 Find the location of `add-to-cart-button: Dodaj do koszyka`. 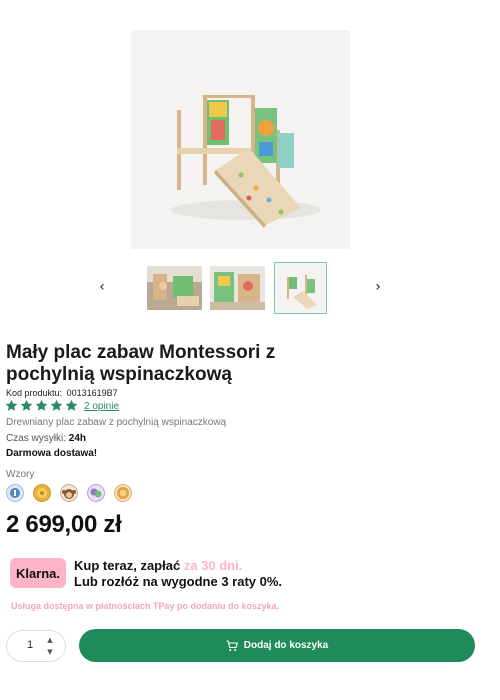

add-to-cart-button: Dodaj do koszyka is located at coordinates (277, 645).